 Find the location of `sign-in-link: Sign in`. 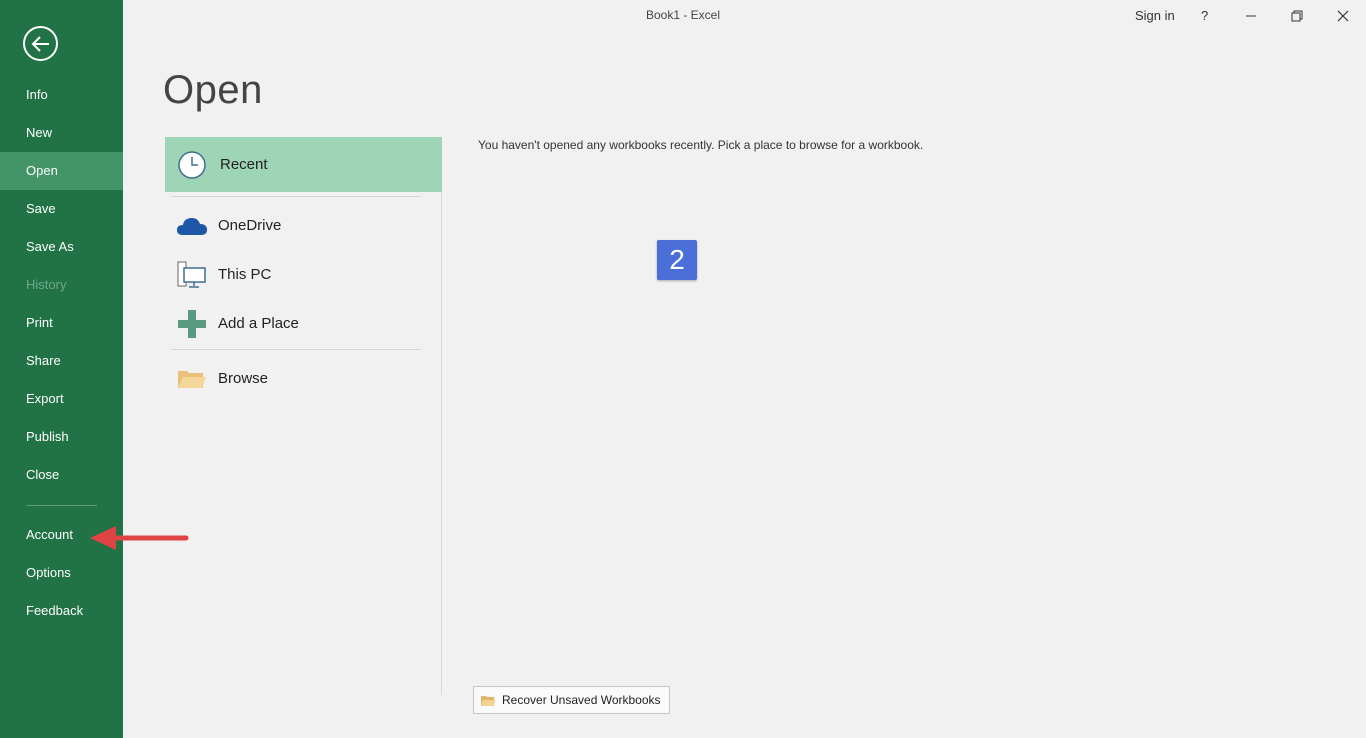

sign-in-link: Sign in is located at coordinates (1155, 15).